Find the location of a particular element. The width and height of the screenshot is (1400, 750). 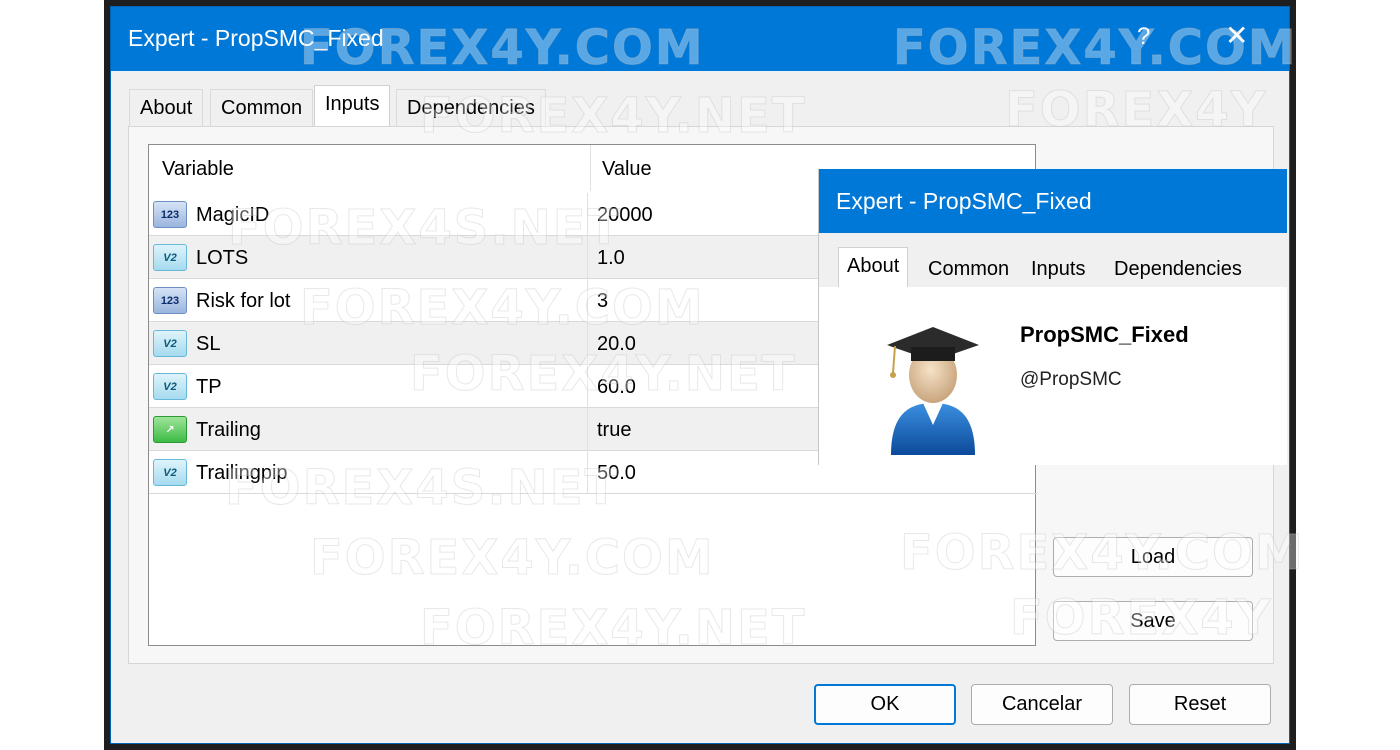

variable-value: 50.0 is located at coordinates (616, 472).